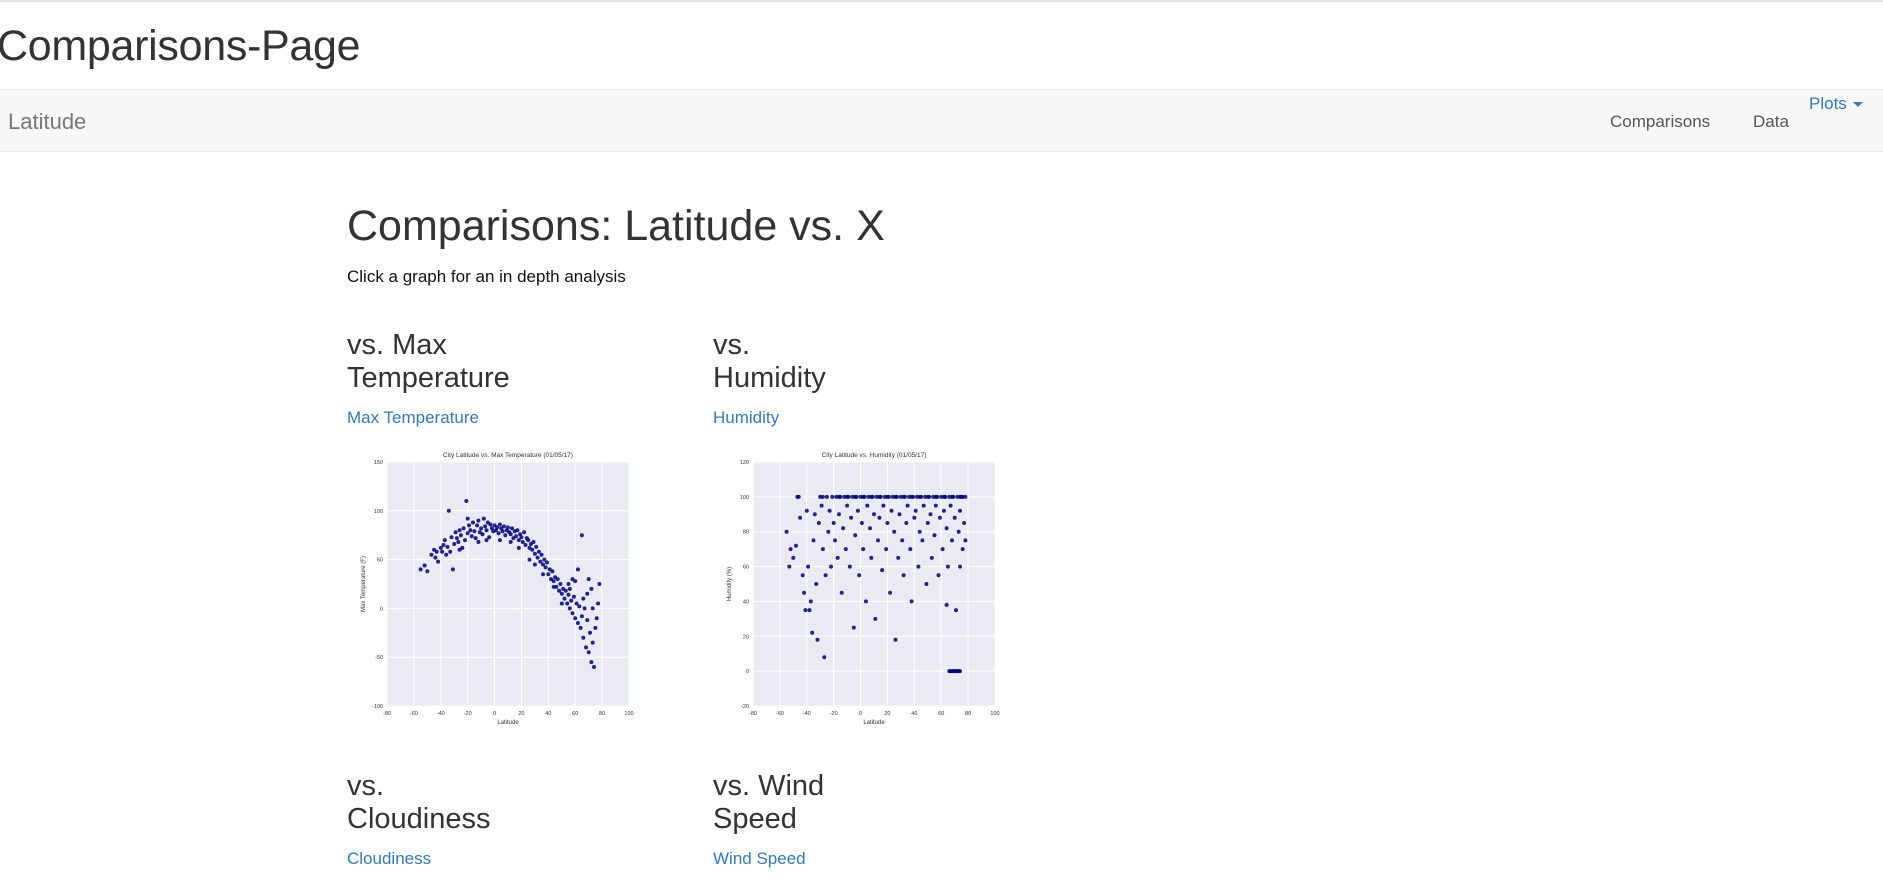 Image resolution: width=1883 pixels, height=885 pixels. I want to click on nav-dropdown-plots: Plots, so click(1836, 104).